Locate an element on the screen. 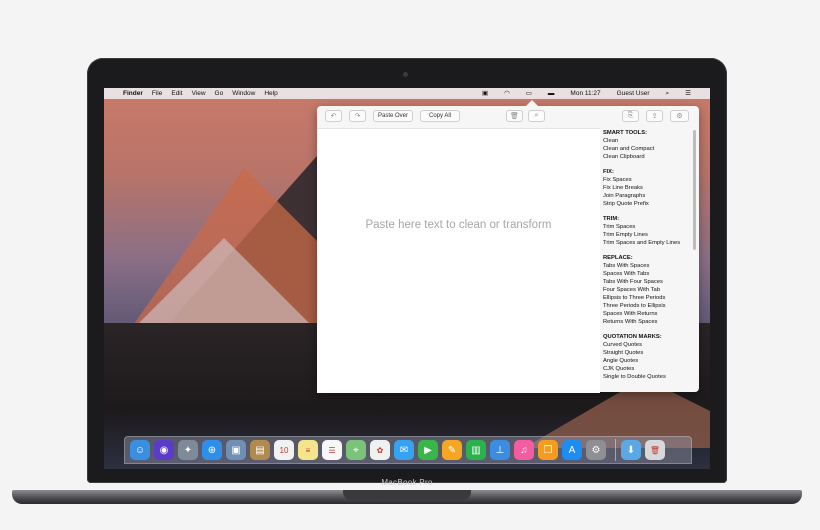  ibooks-icon-glyph: ❐ is located at coordinates (548, 450).